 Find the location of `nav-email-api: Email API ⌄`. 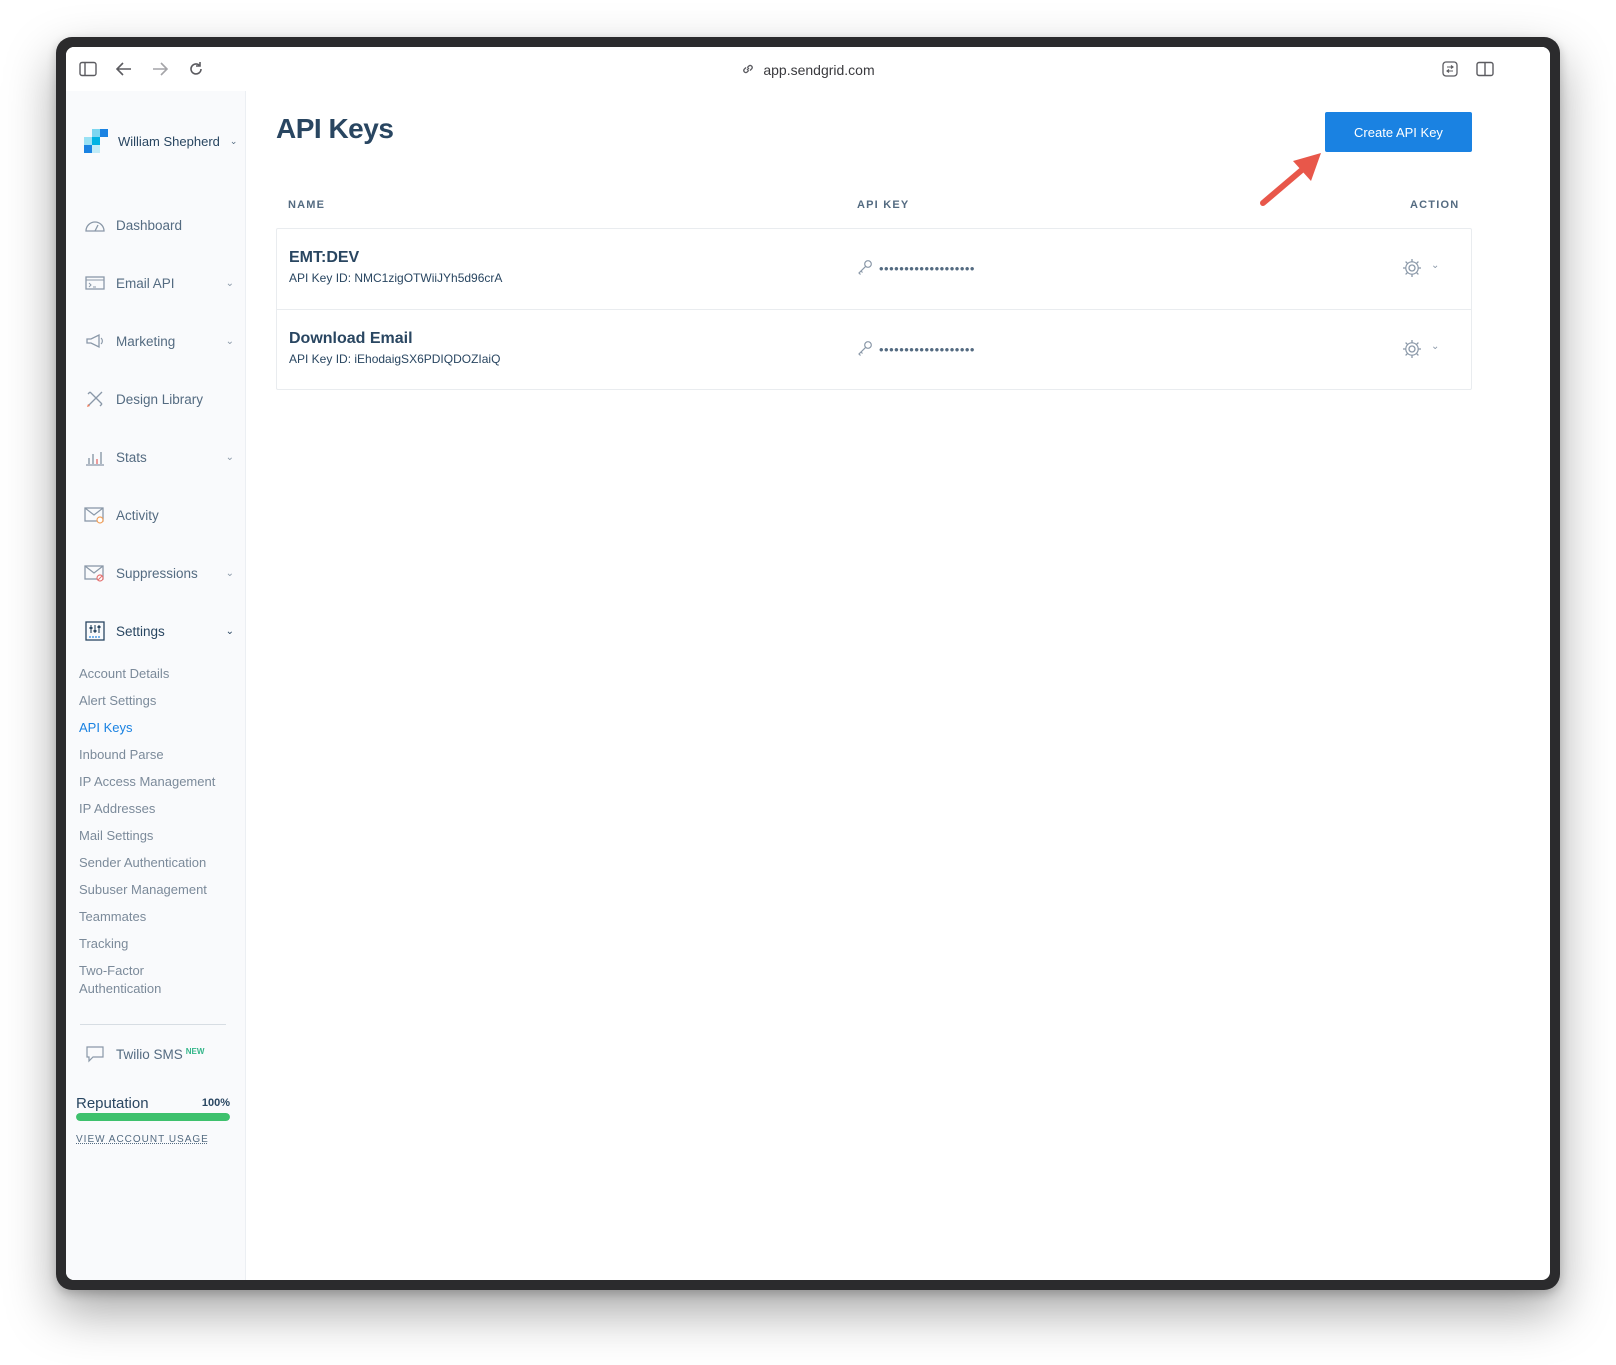

nav-email-api: Email API ⌄ is located at coordinates (159, 283).